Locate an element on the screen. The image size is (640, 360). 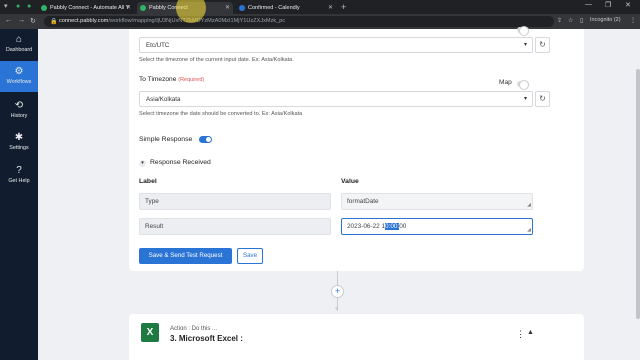
sidebar-item-history: ⟲ History is located at coordinates (19, 110).